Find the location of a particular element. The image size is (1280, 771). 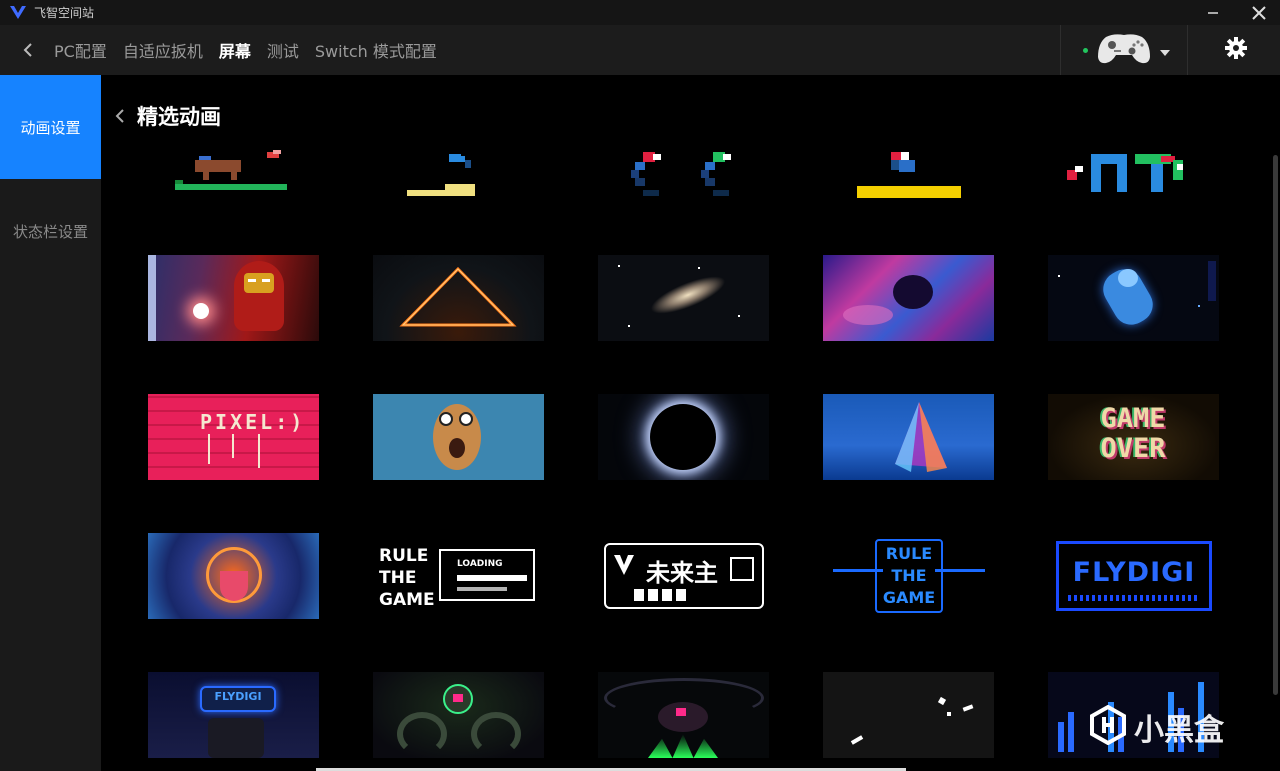

device-selector is located at coordinates (1124, 50).